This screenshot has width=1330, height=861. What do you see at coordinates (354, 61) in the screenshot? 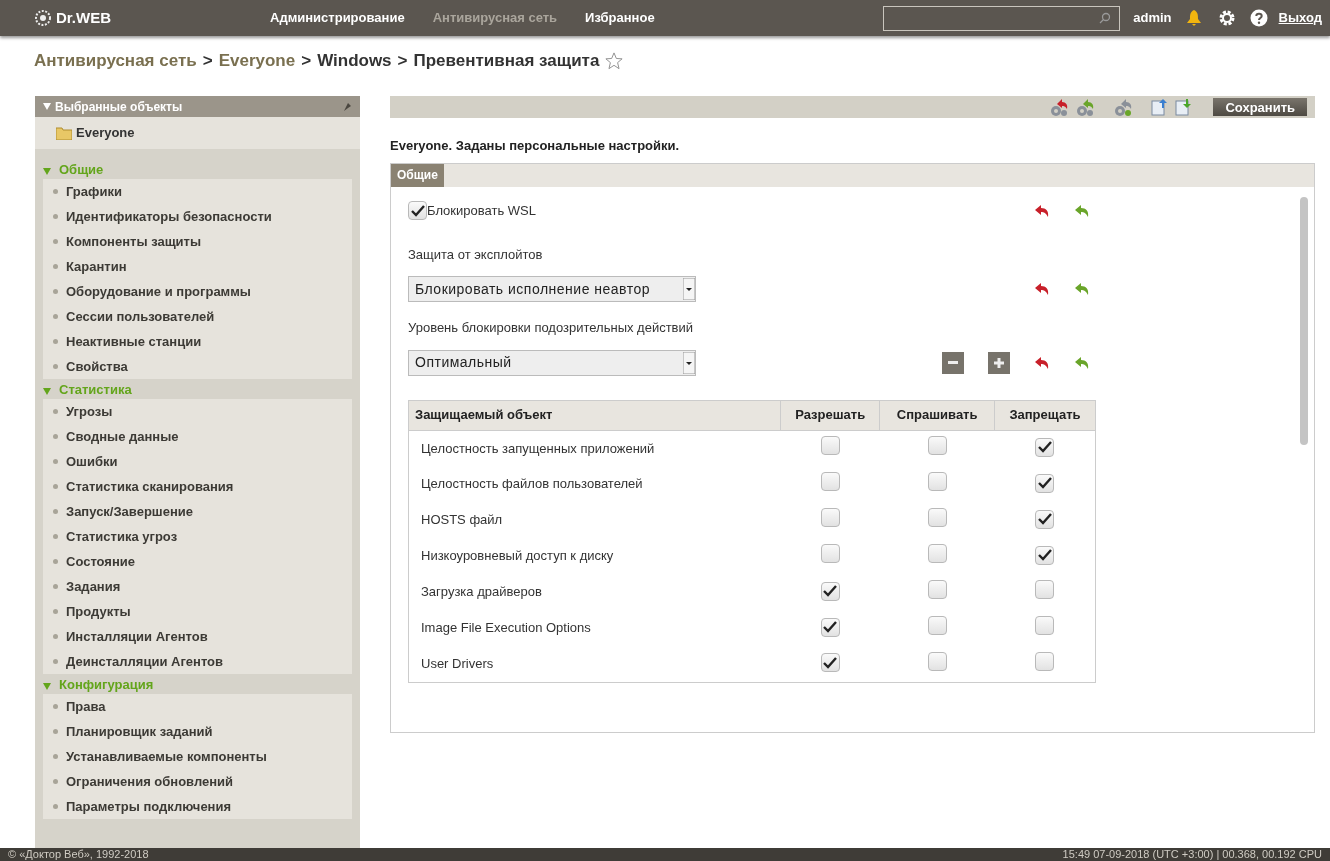
I see `breadcrumb-item: Windows` at bounding box center [354, 61].